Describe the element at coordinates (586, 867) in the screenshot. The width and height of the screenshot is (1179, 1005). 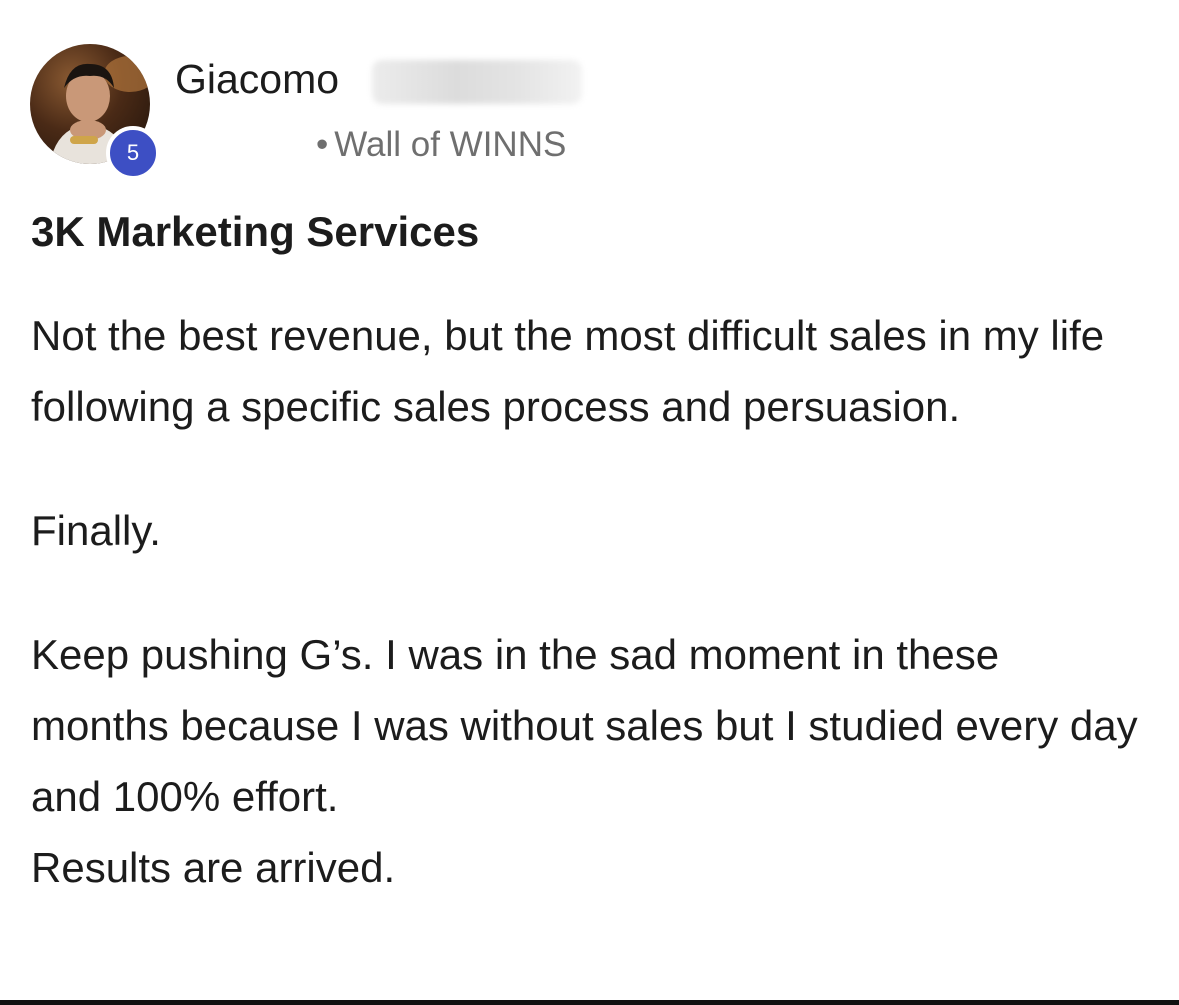
I see `post-paragraph: Results are arrived.` at that location.